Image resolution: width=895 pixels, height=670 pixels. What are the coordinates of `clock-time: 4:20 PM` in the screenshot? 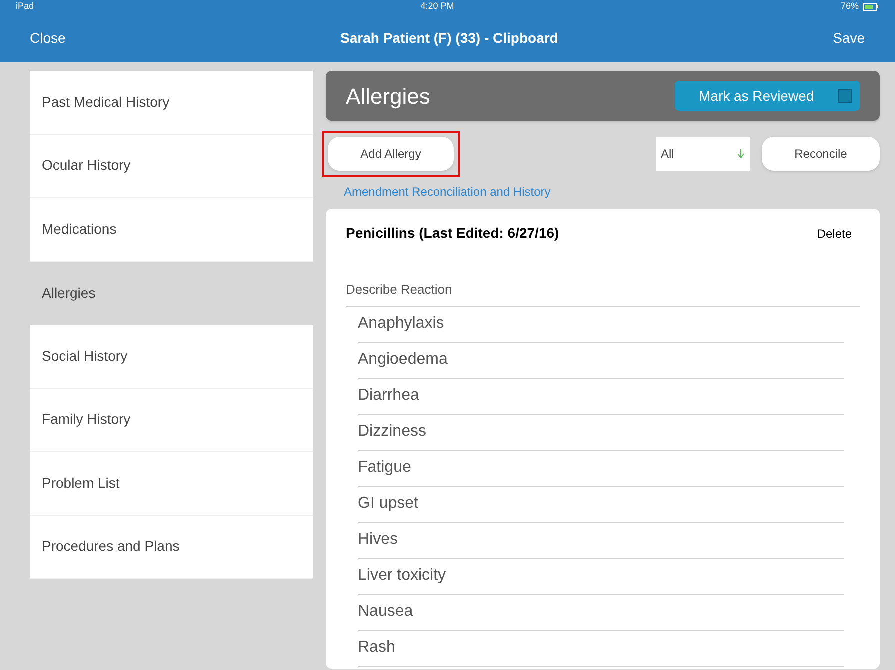 It's located at (437, 7).